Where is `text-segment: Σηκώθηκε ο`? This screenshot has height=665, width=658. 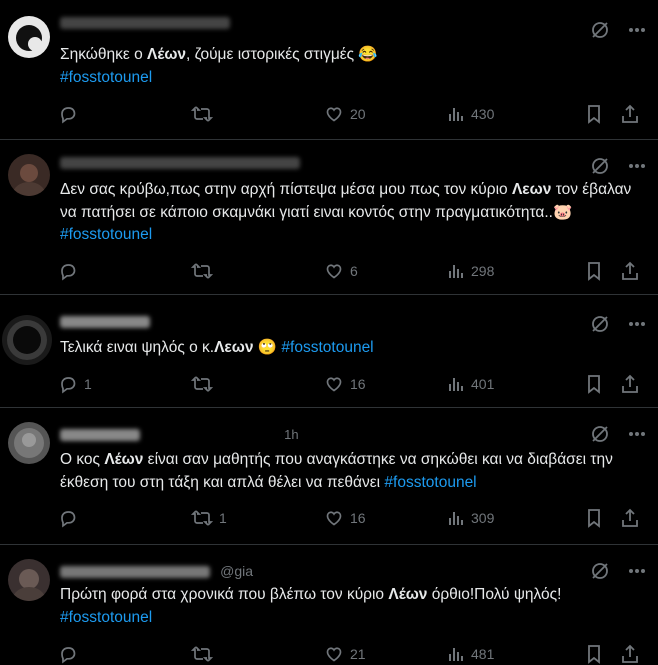 text-segment: Σηκώθηκε ο is located at coordinates (103, 54).